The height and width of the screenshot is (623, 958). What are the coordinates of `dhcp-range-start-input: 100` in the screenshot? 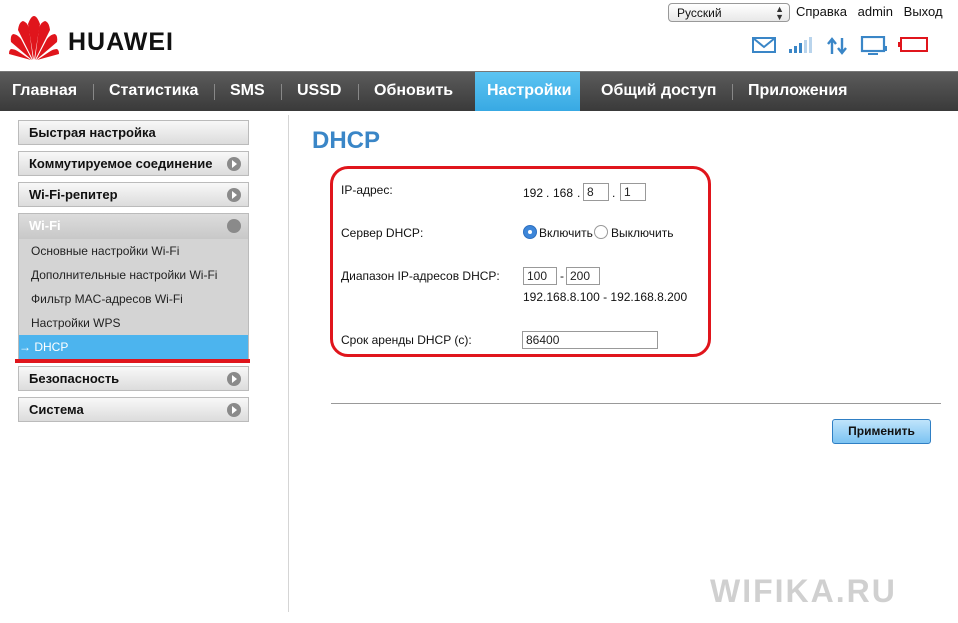 It's located at (540, 276).